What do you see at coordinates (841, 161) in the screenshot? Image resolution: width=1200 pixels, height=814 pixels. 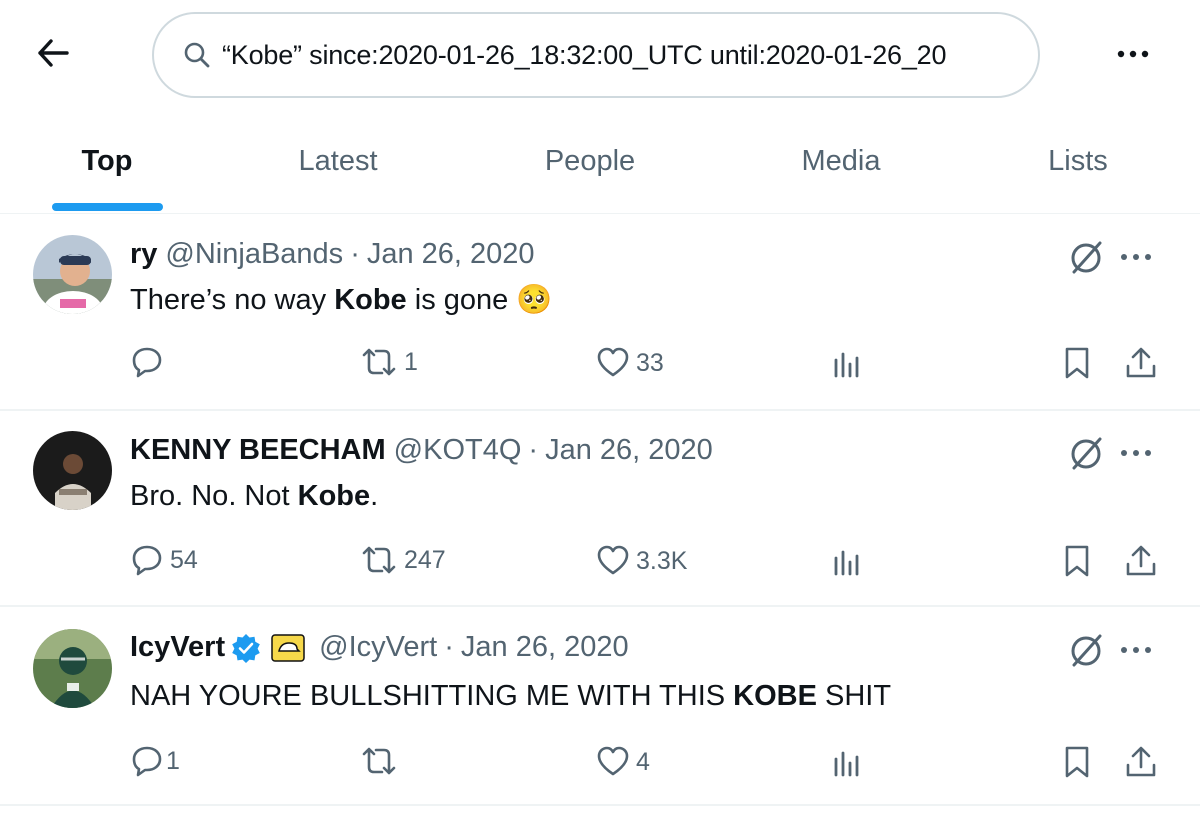 I see `tab-media: Media` at bounding box center [841, 161].